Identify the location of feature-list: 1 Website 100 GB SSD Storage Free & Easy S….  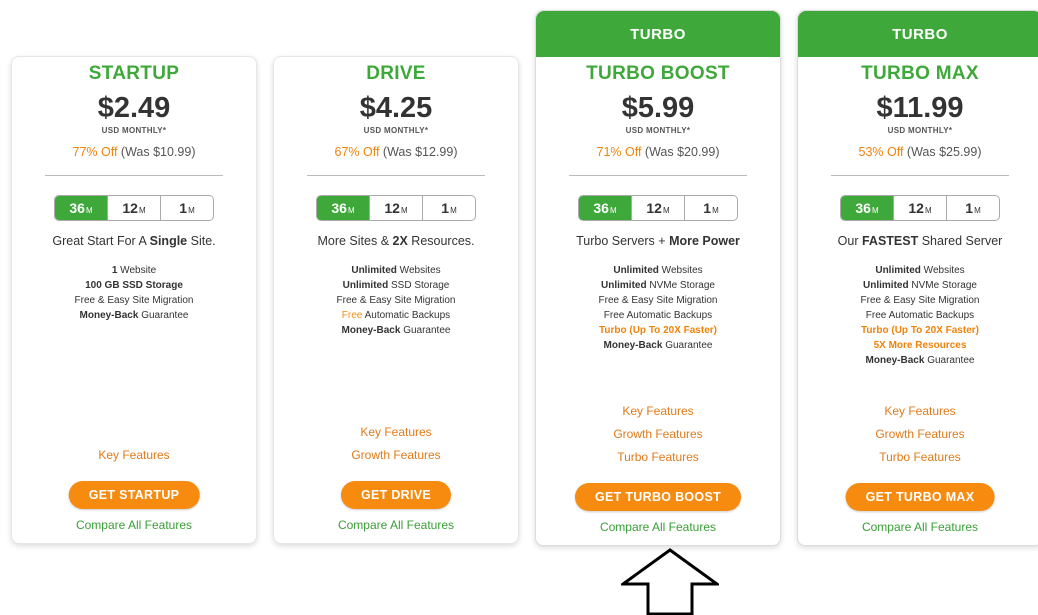
(134, 293).